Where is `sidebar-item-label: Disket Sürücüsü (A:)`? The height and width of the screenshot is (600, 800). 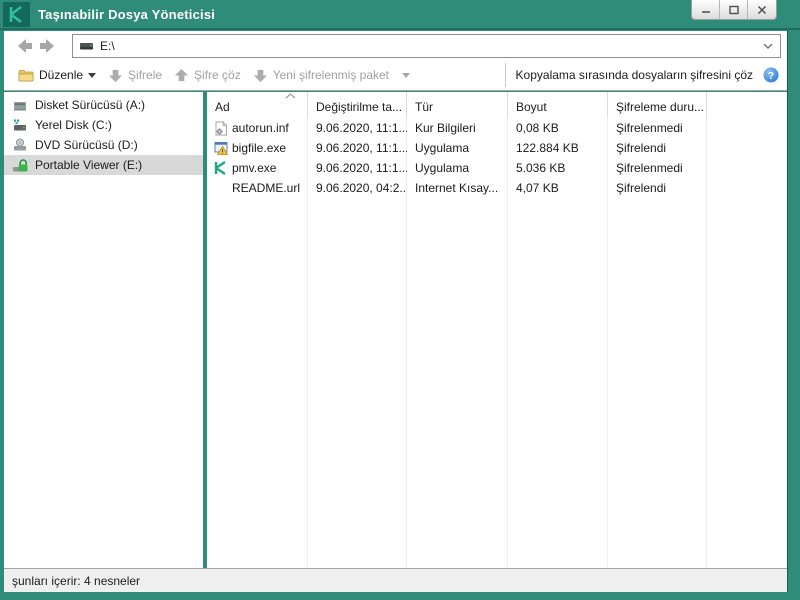
sidebar-item-label: Disket Sürücüsü (A:) is located at coordinates (90, 105).